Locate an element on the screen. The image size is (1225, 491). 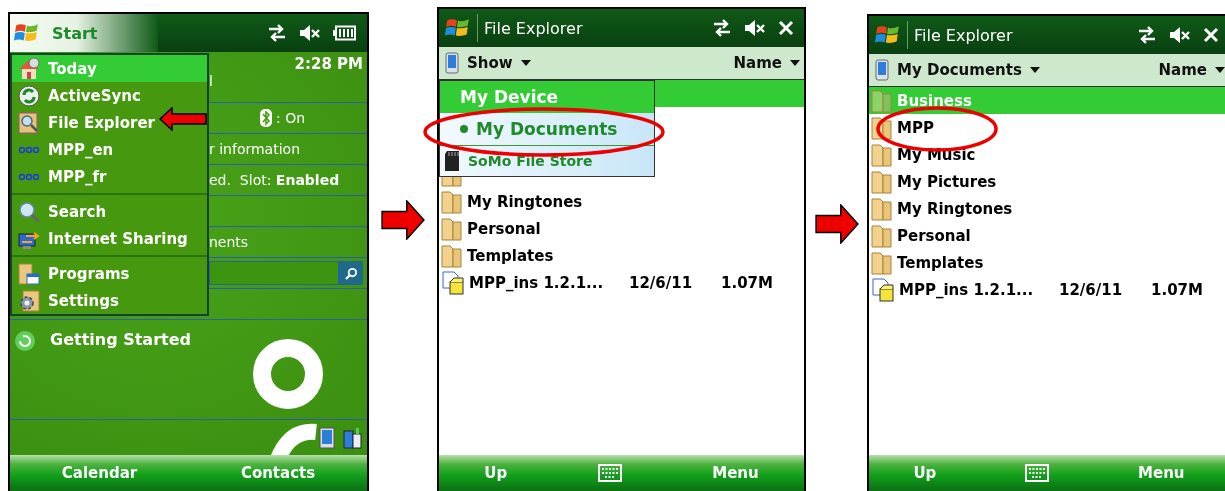
bullet-icon is located at coordinates (464, 129).